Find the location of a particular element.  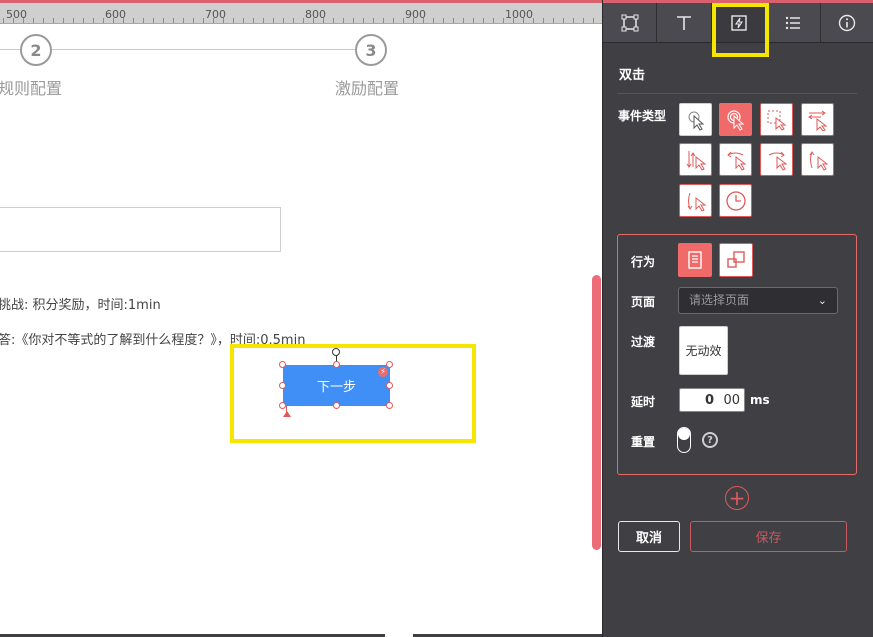

swipe-down-icon is located at coordinates (696, 202).